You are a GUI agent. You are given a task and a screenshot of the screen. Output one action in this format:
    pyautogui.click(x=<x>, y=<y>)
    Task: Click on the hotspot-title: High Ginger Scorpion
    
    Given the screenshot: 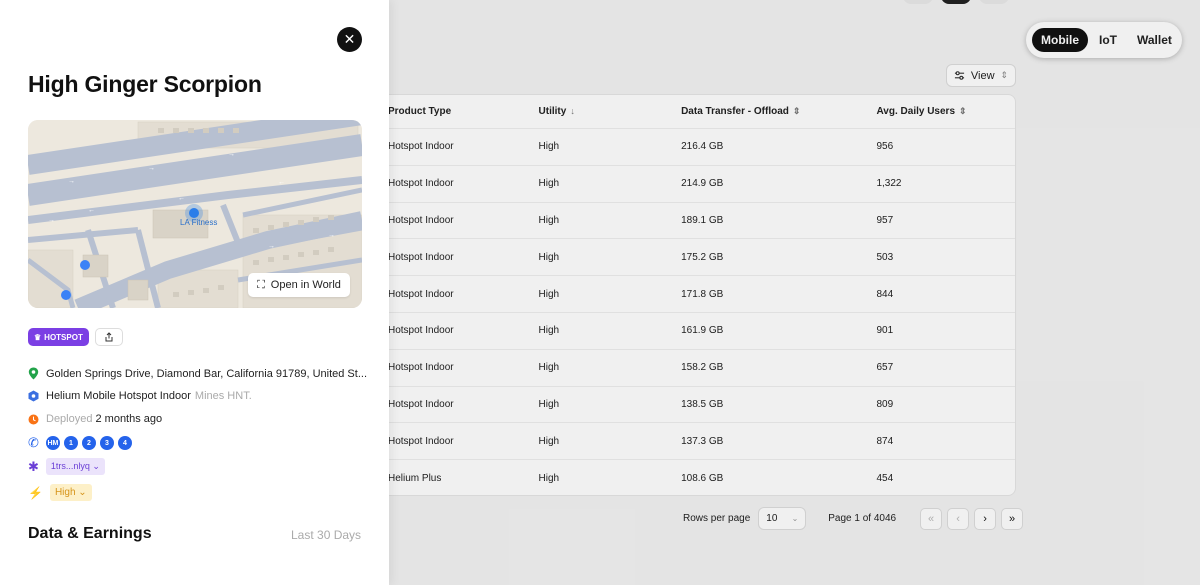 What is the action you would take?
    pyautogui.click(x=145, y=84)
    